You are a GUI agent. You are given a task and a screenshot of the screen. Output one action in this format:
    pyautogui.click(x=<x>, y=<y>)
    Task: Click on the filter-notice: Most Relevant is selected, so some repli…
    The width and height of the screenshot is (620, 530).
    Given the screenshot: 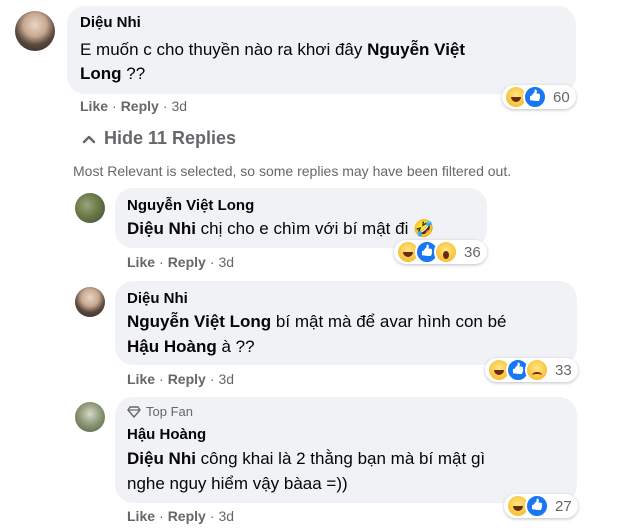 What is the action you would take?
    pyautogui.click(x=292, y=171)
    